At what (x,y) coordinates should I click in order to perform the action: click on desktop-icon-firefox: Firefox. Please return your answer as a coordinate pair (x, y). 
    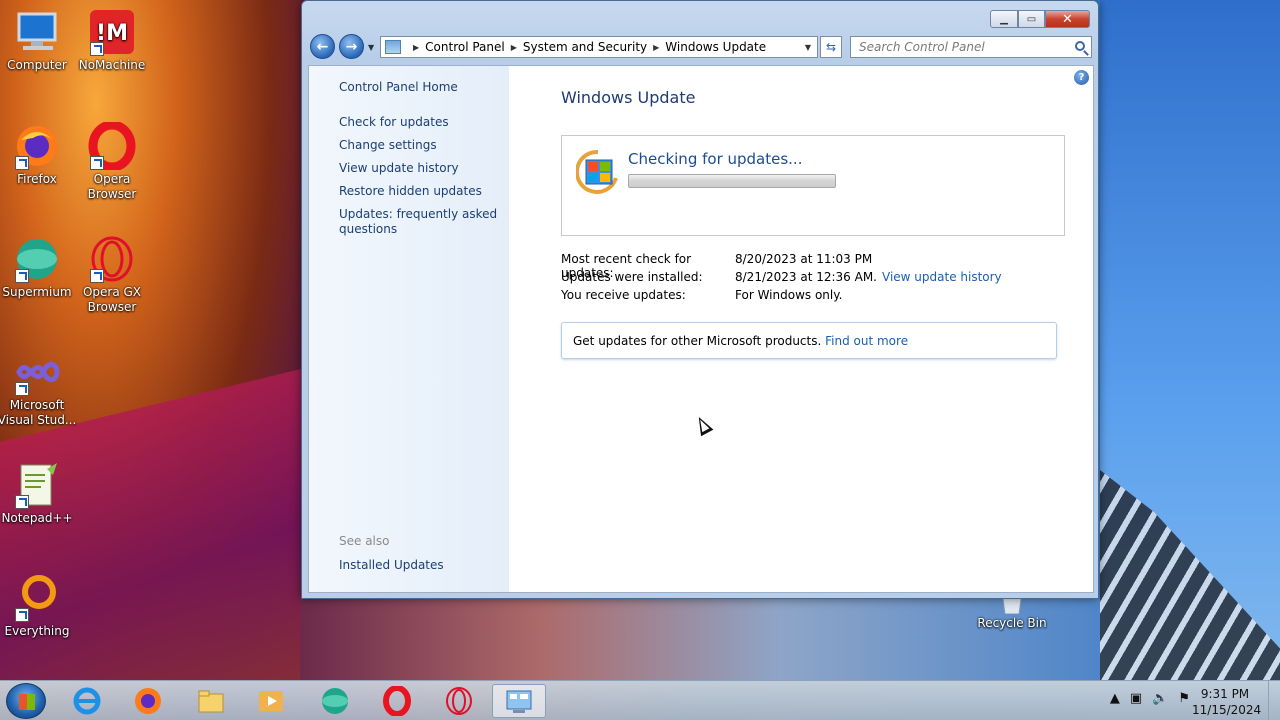
    Looking at the image, I should click on (38, 154).